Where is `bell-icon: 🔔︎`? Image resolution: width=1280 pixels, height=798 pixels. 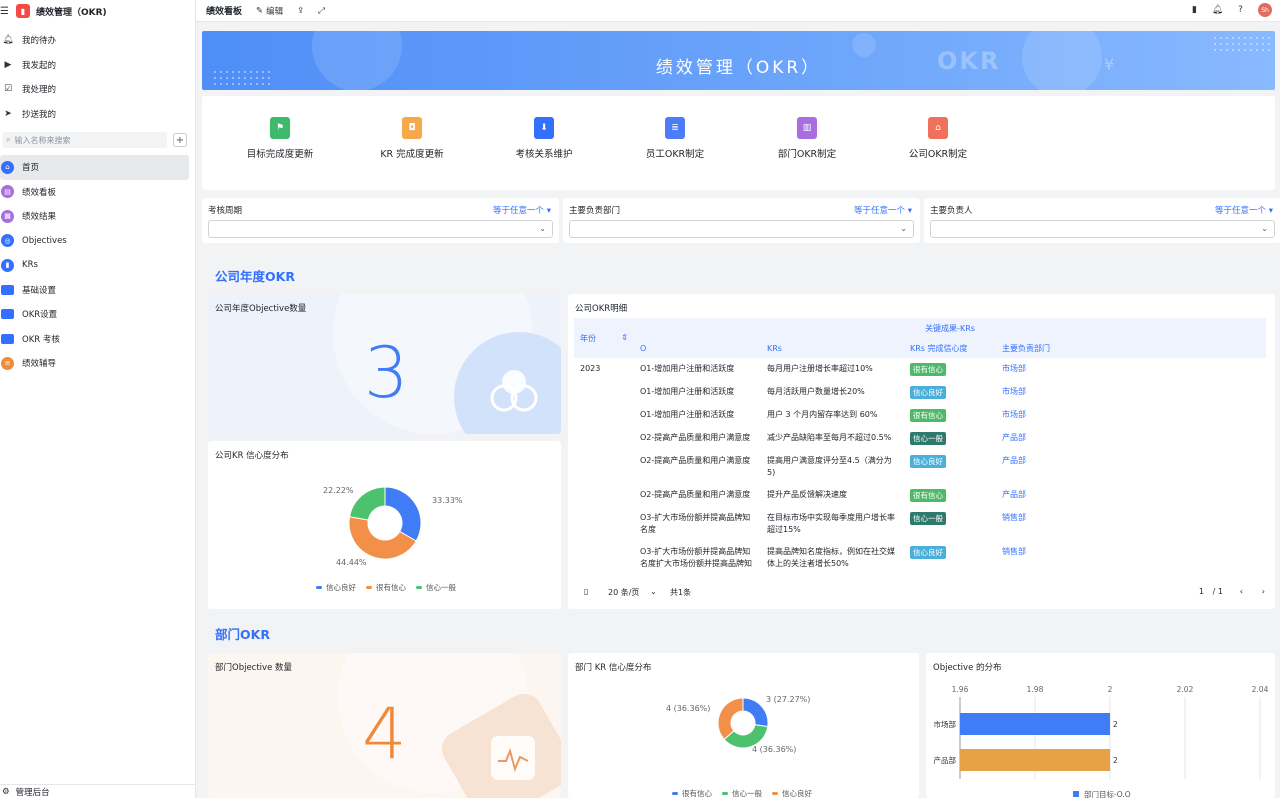 bell-icon: 🔔︎ is located at coordinates (8, 40).